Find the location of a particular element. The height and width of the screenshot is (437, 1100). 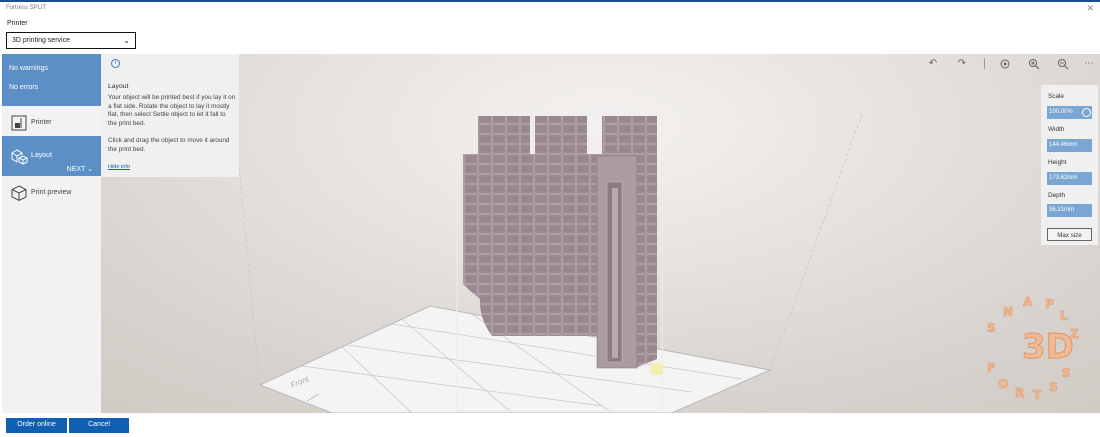

svg-text: N is located at coordinates (1008, 312).